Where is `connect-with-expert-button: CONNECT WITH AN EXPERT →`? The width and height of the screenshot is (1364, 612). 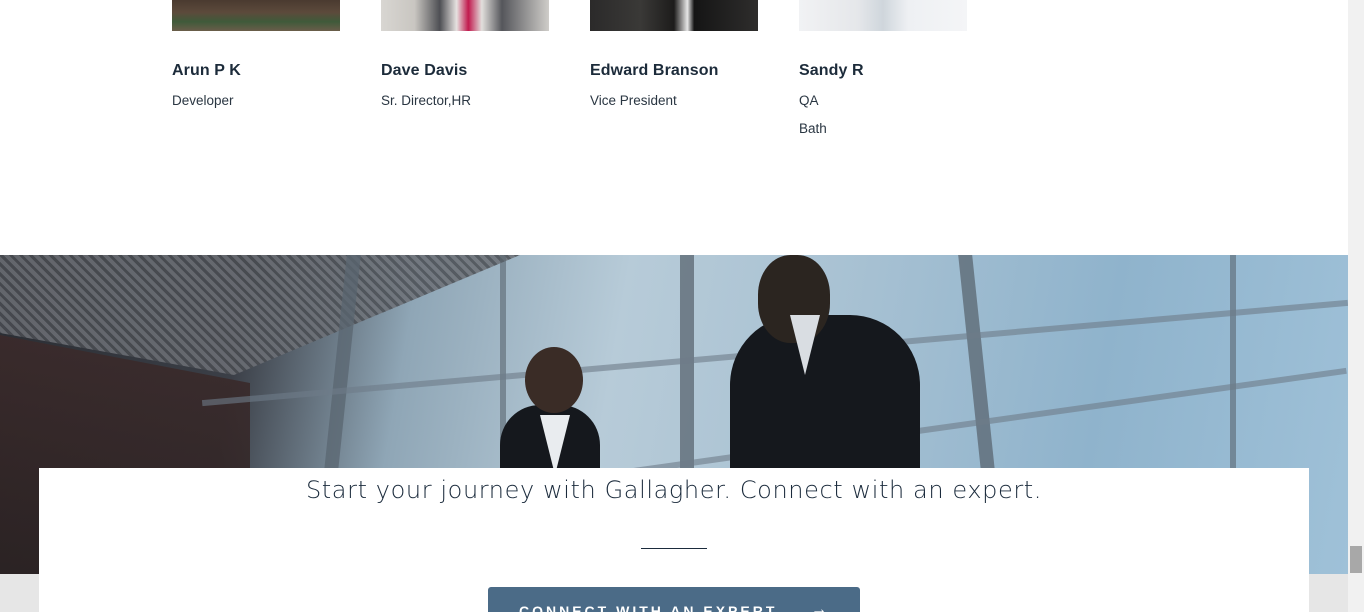 connect-with-expert-button: CONNECT WITH AN EXPERT → is located at coordinates (674, 599).